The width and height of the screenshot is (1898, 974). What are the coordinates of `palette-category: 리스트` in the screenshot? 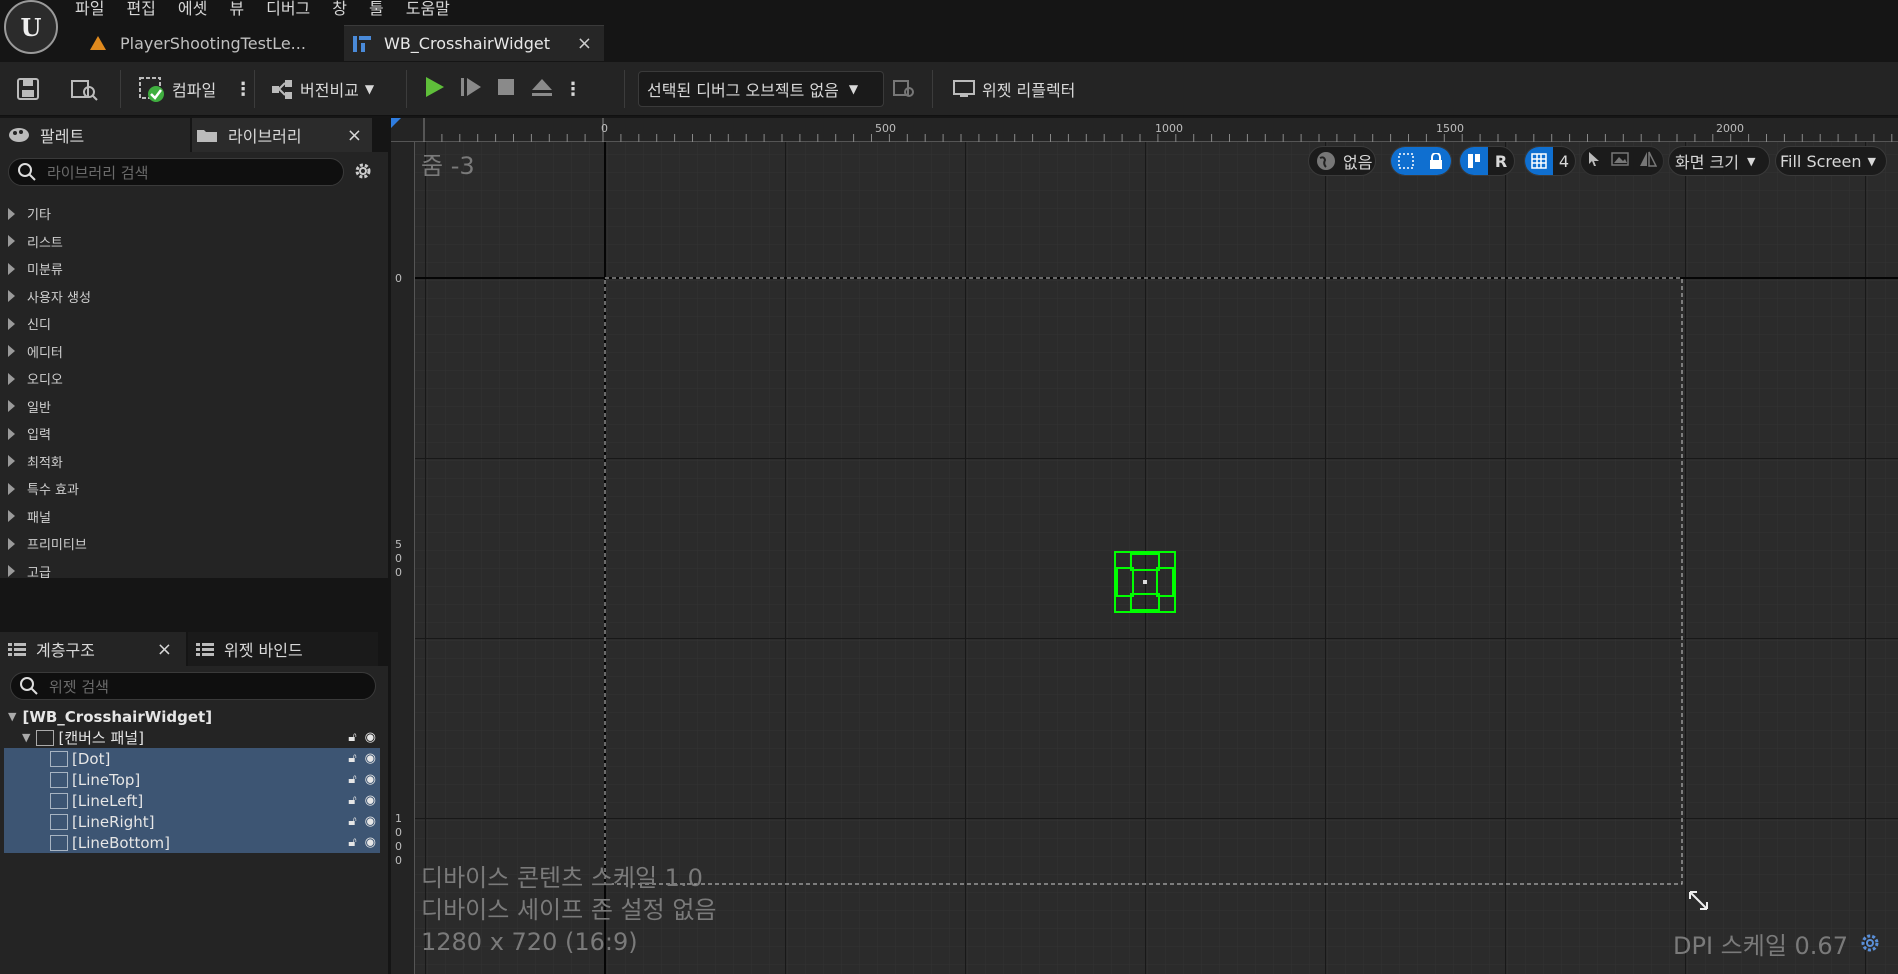 It's located at (194, 241).